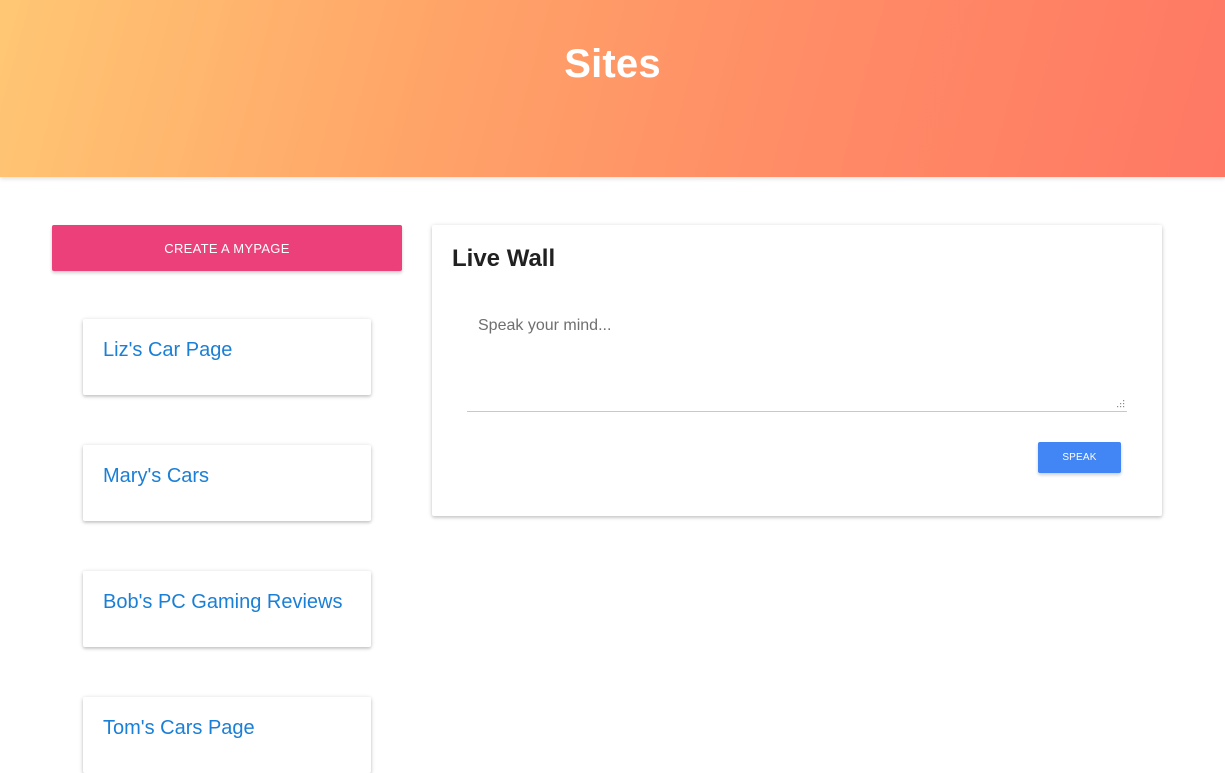 Image resolution: width=1225 pixels, height=773 pixels. What do you see at coordinates (797, 361) in the screenshot?
I see `speak-input` at bounding box center [797, 361].